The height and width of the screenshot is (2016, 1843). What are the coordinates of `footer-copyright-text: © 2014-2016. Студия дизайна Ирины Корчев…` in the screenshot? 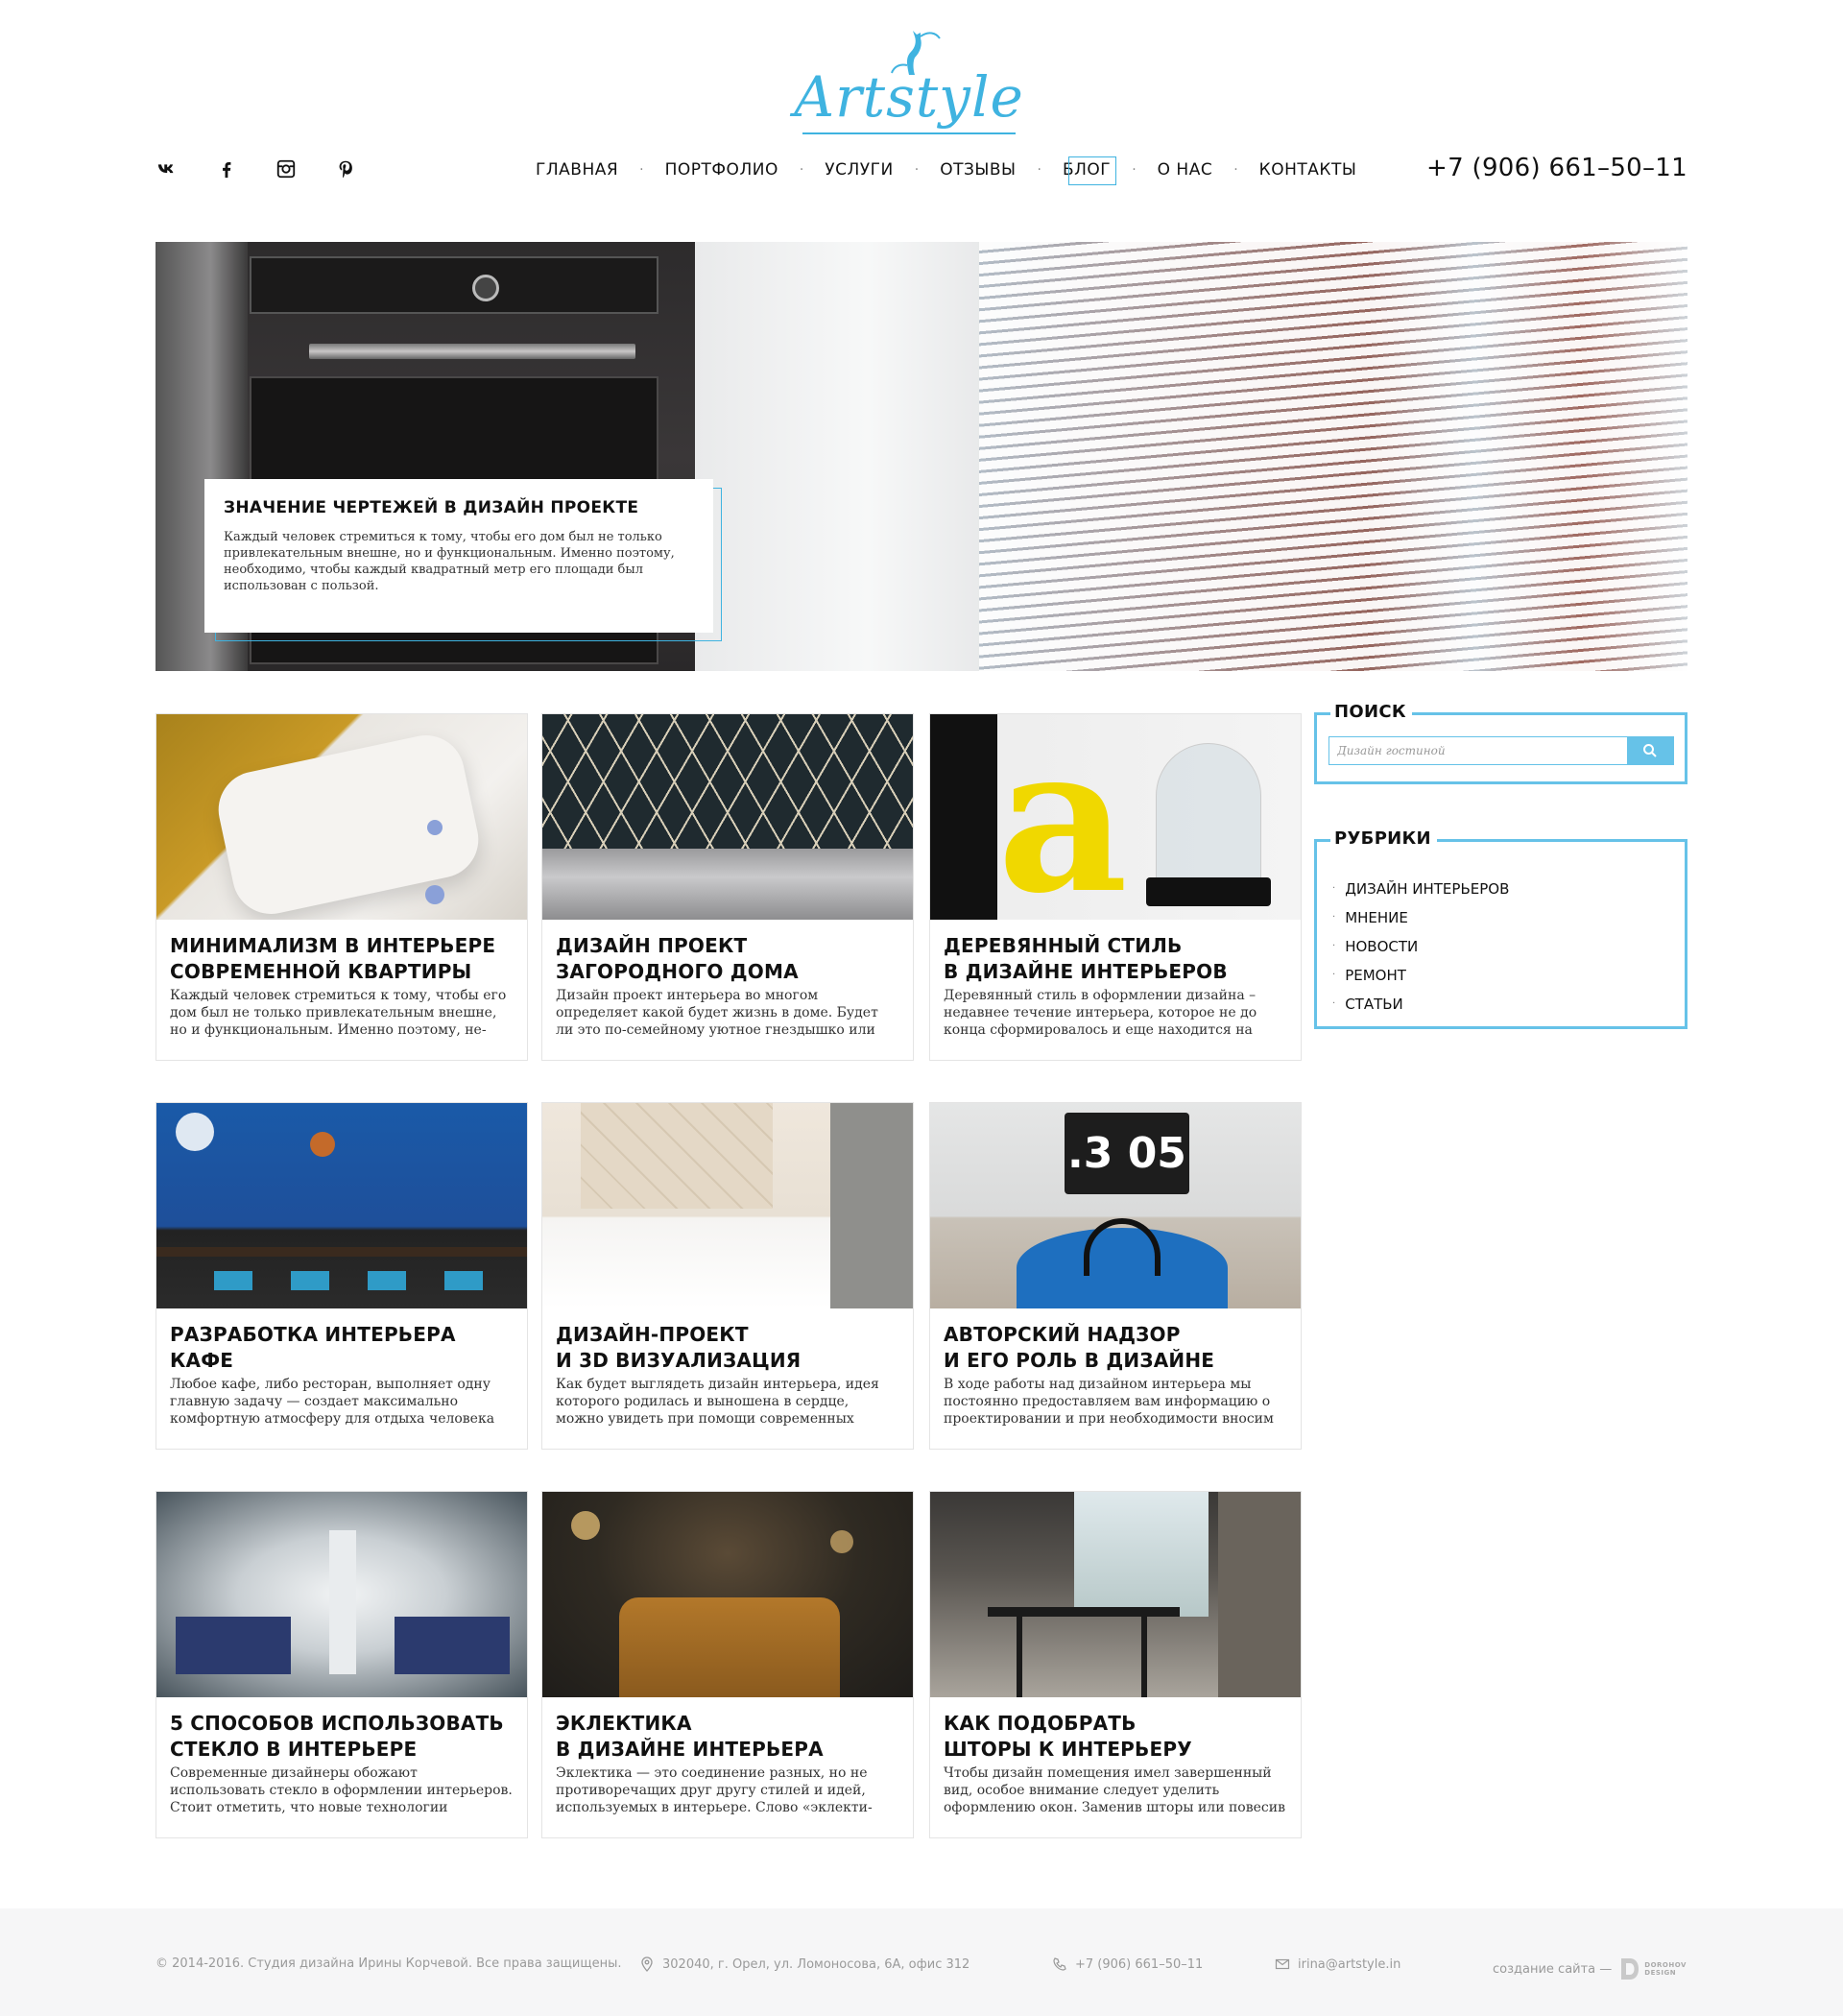 It's located at (389, 1964).